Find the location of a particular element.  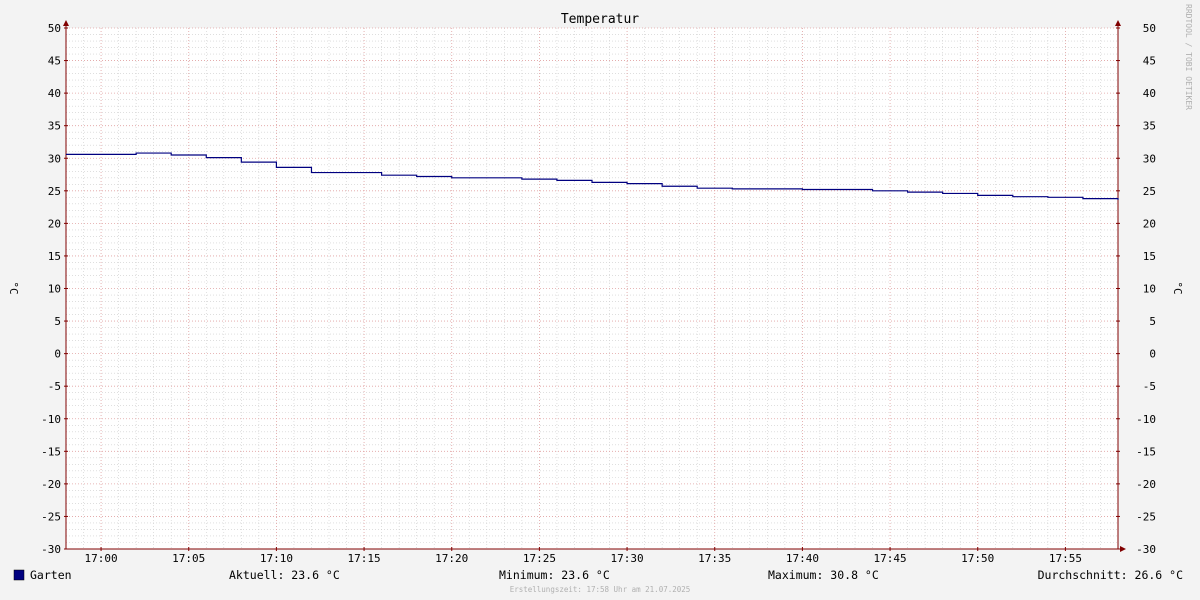

y-tick-label-left: 45 is located at coordinates (54, 61).